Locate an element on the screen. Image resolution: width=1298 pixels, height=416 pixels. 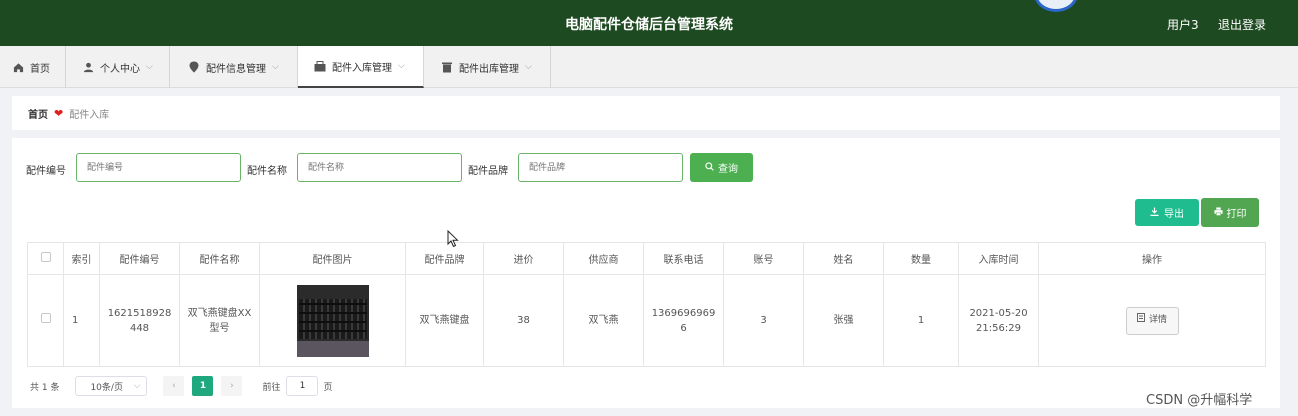
quantity-cell: 1 is located at coordinates (921, 320).